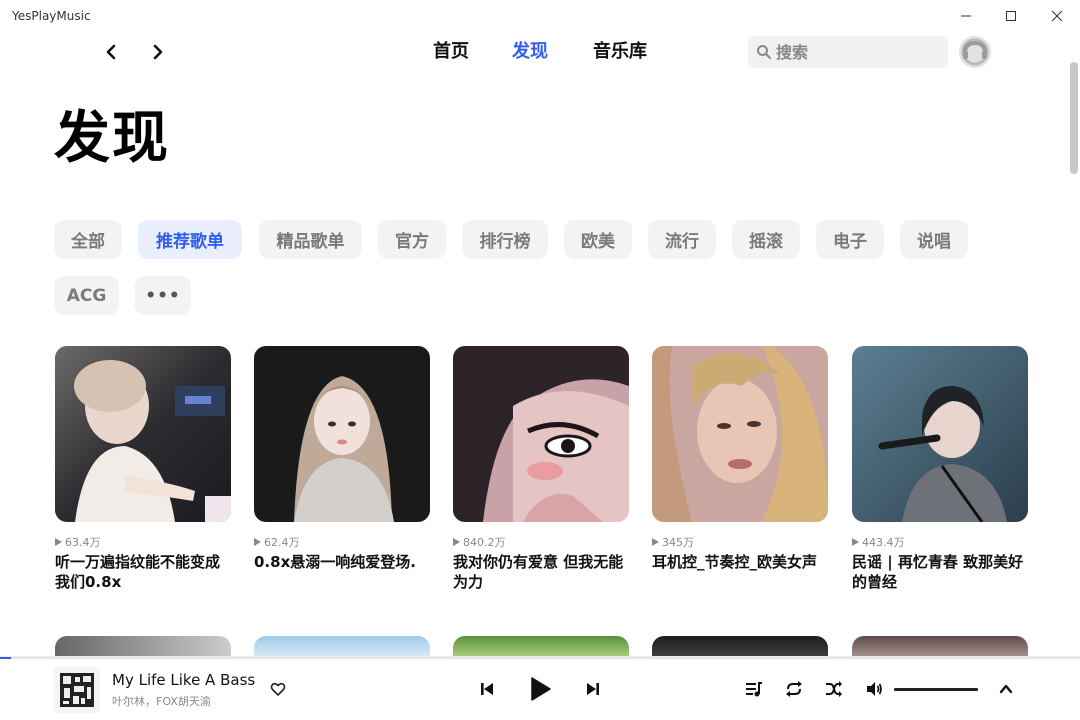 This screenshot has height=720, width=1080. What do you see at coordinates (342, 542) in the screenshot?
I see `play-count: 62.4万` at bounding box center [342, 542].